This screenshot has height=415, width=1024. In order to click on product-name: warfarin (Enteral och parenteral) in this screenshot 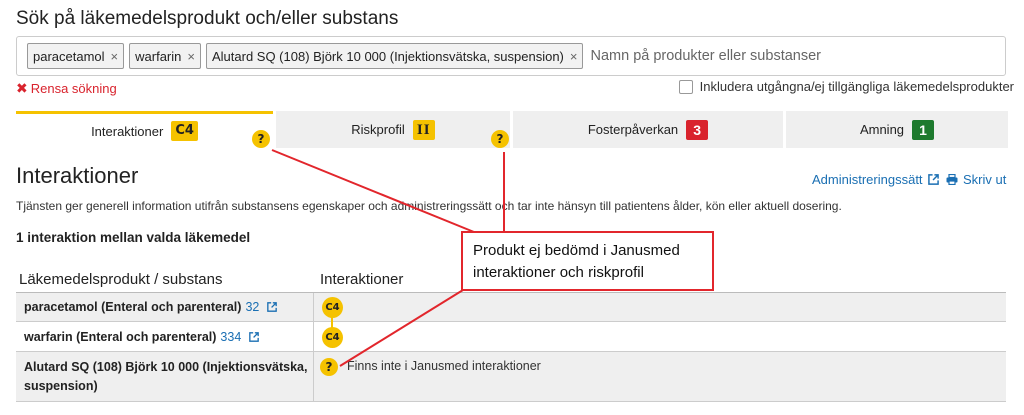, I will do `click(120, 336)`.